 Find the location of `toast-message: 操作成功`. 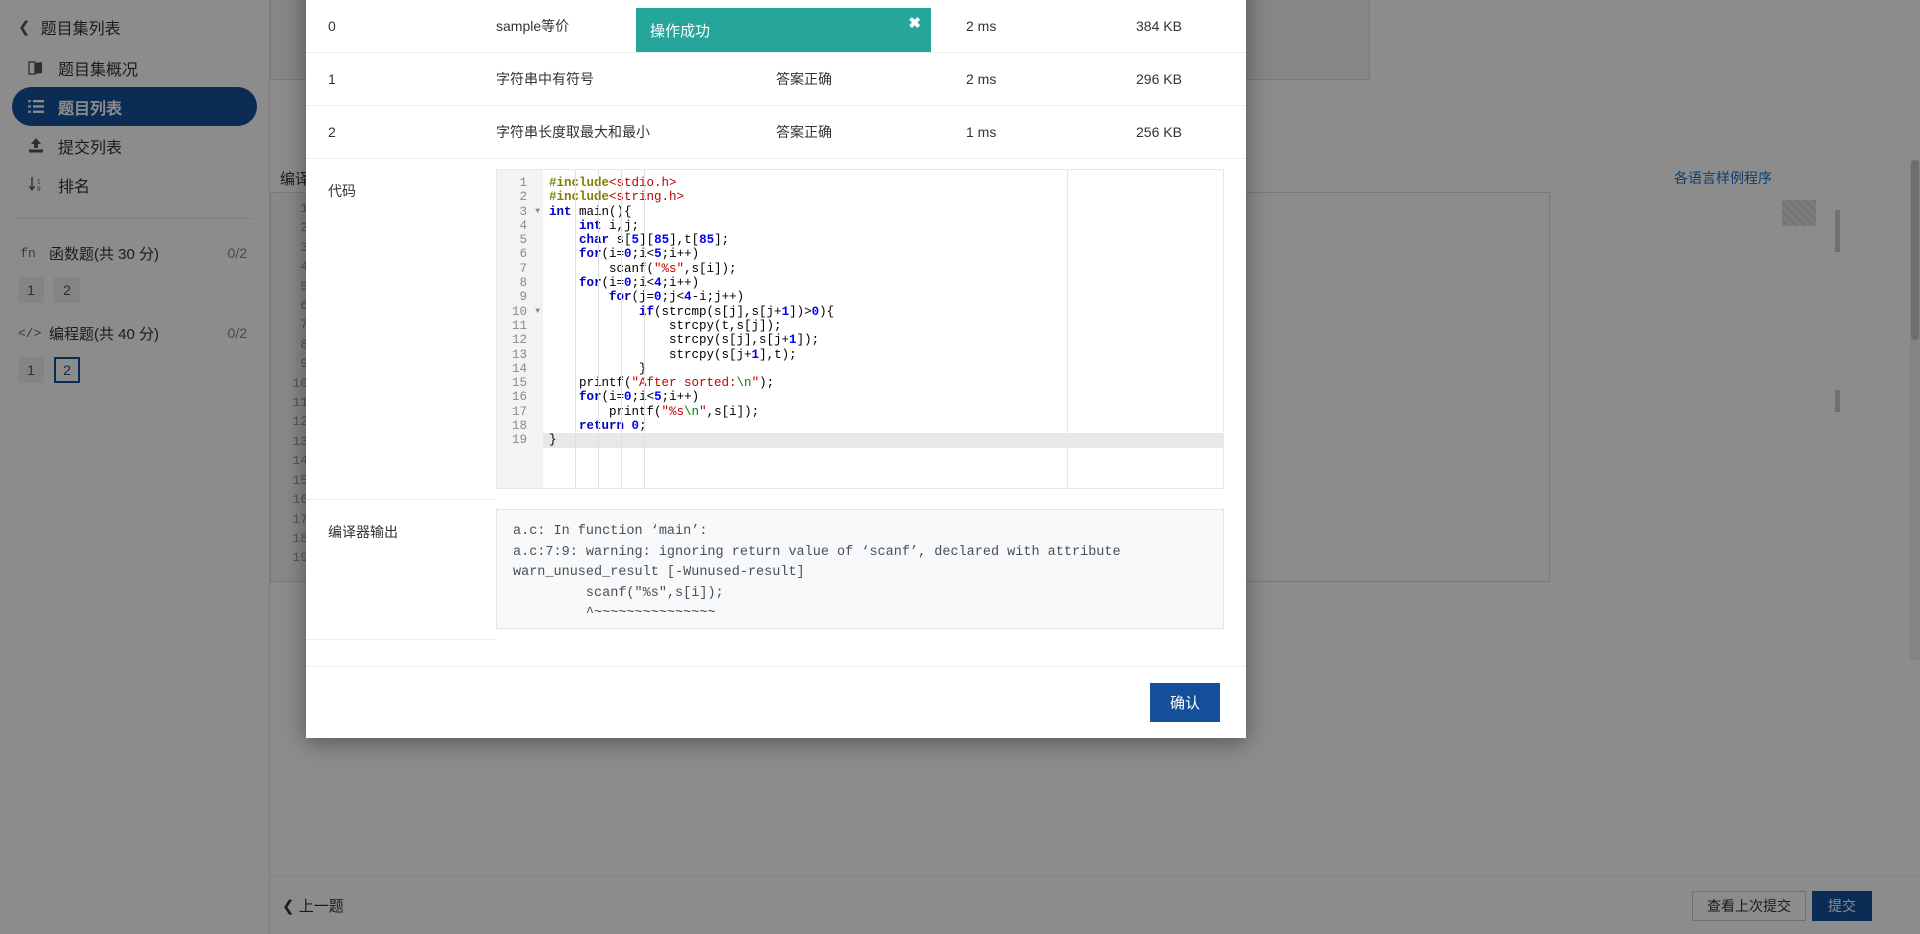

toast-message: 操作成功 is located at coordinates (680, 31).